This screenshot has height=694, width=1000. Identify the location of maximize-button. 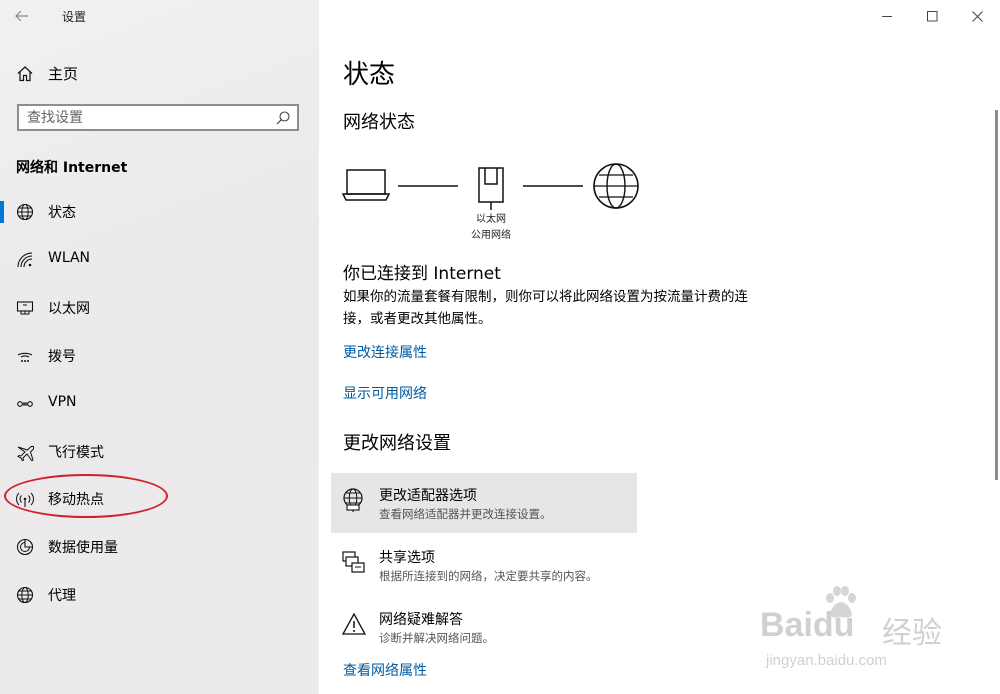
(932, 16).